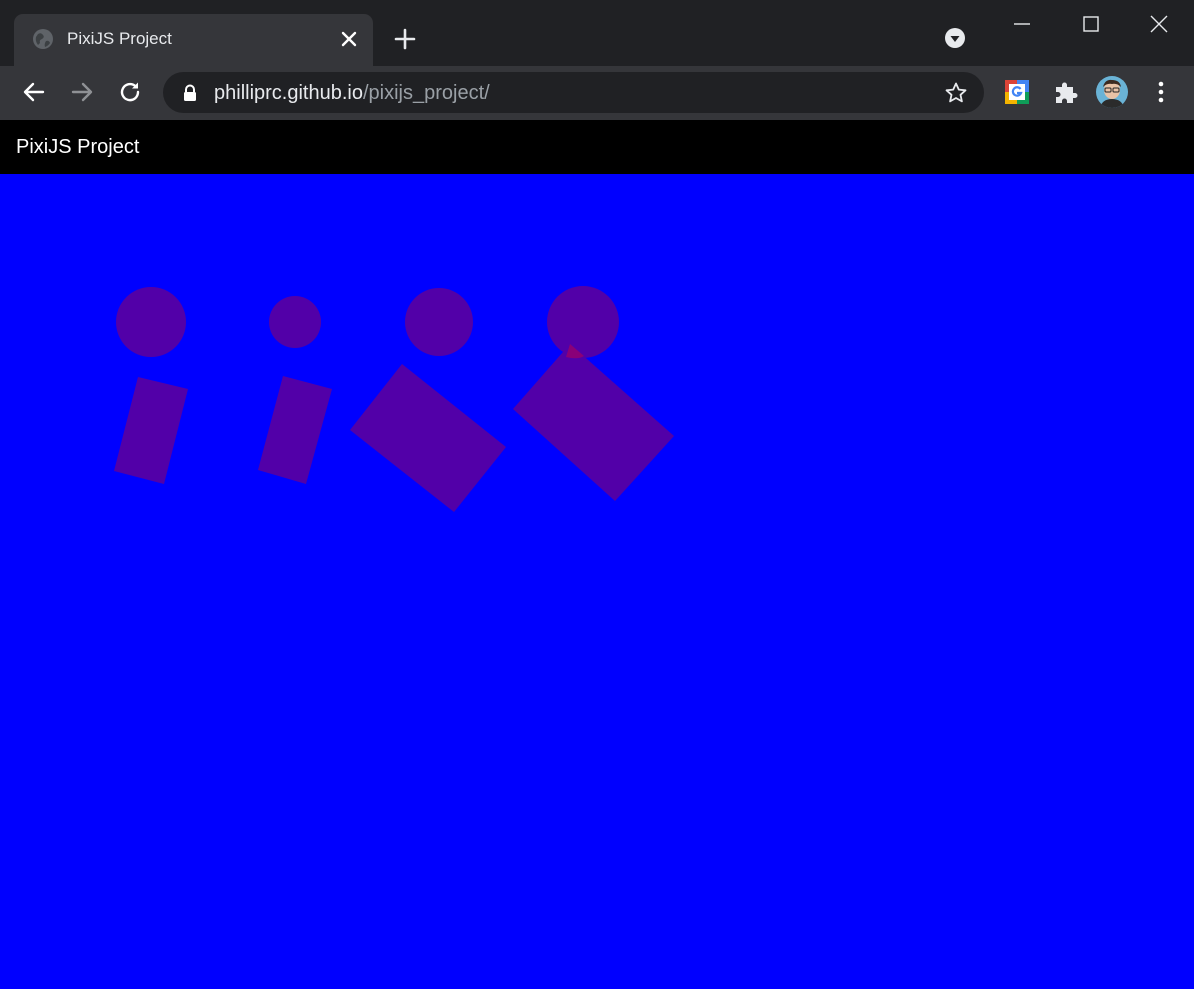  I want to click on tab-search-icon, so click(955, 38).